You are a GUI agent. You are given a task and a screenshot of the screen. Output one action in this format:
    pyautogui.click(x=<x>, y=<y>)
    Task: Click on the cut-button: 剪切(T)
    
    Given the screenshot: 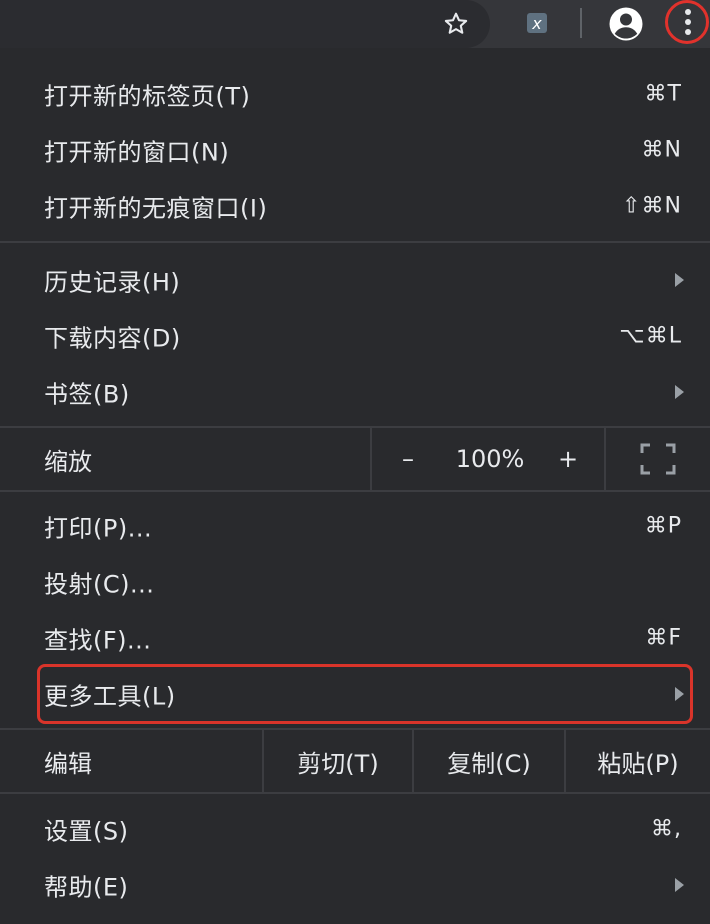 What is the action you would take?
    pyautogui.click(x=338, y=761)
    